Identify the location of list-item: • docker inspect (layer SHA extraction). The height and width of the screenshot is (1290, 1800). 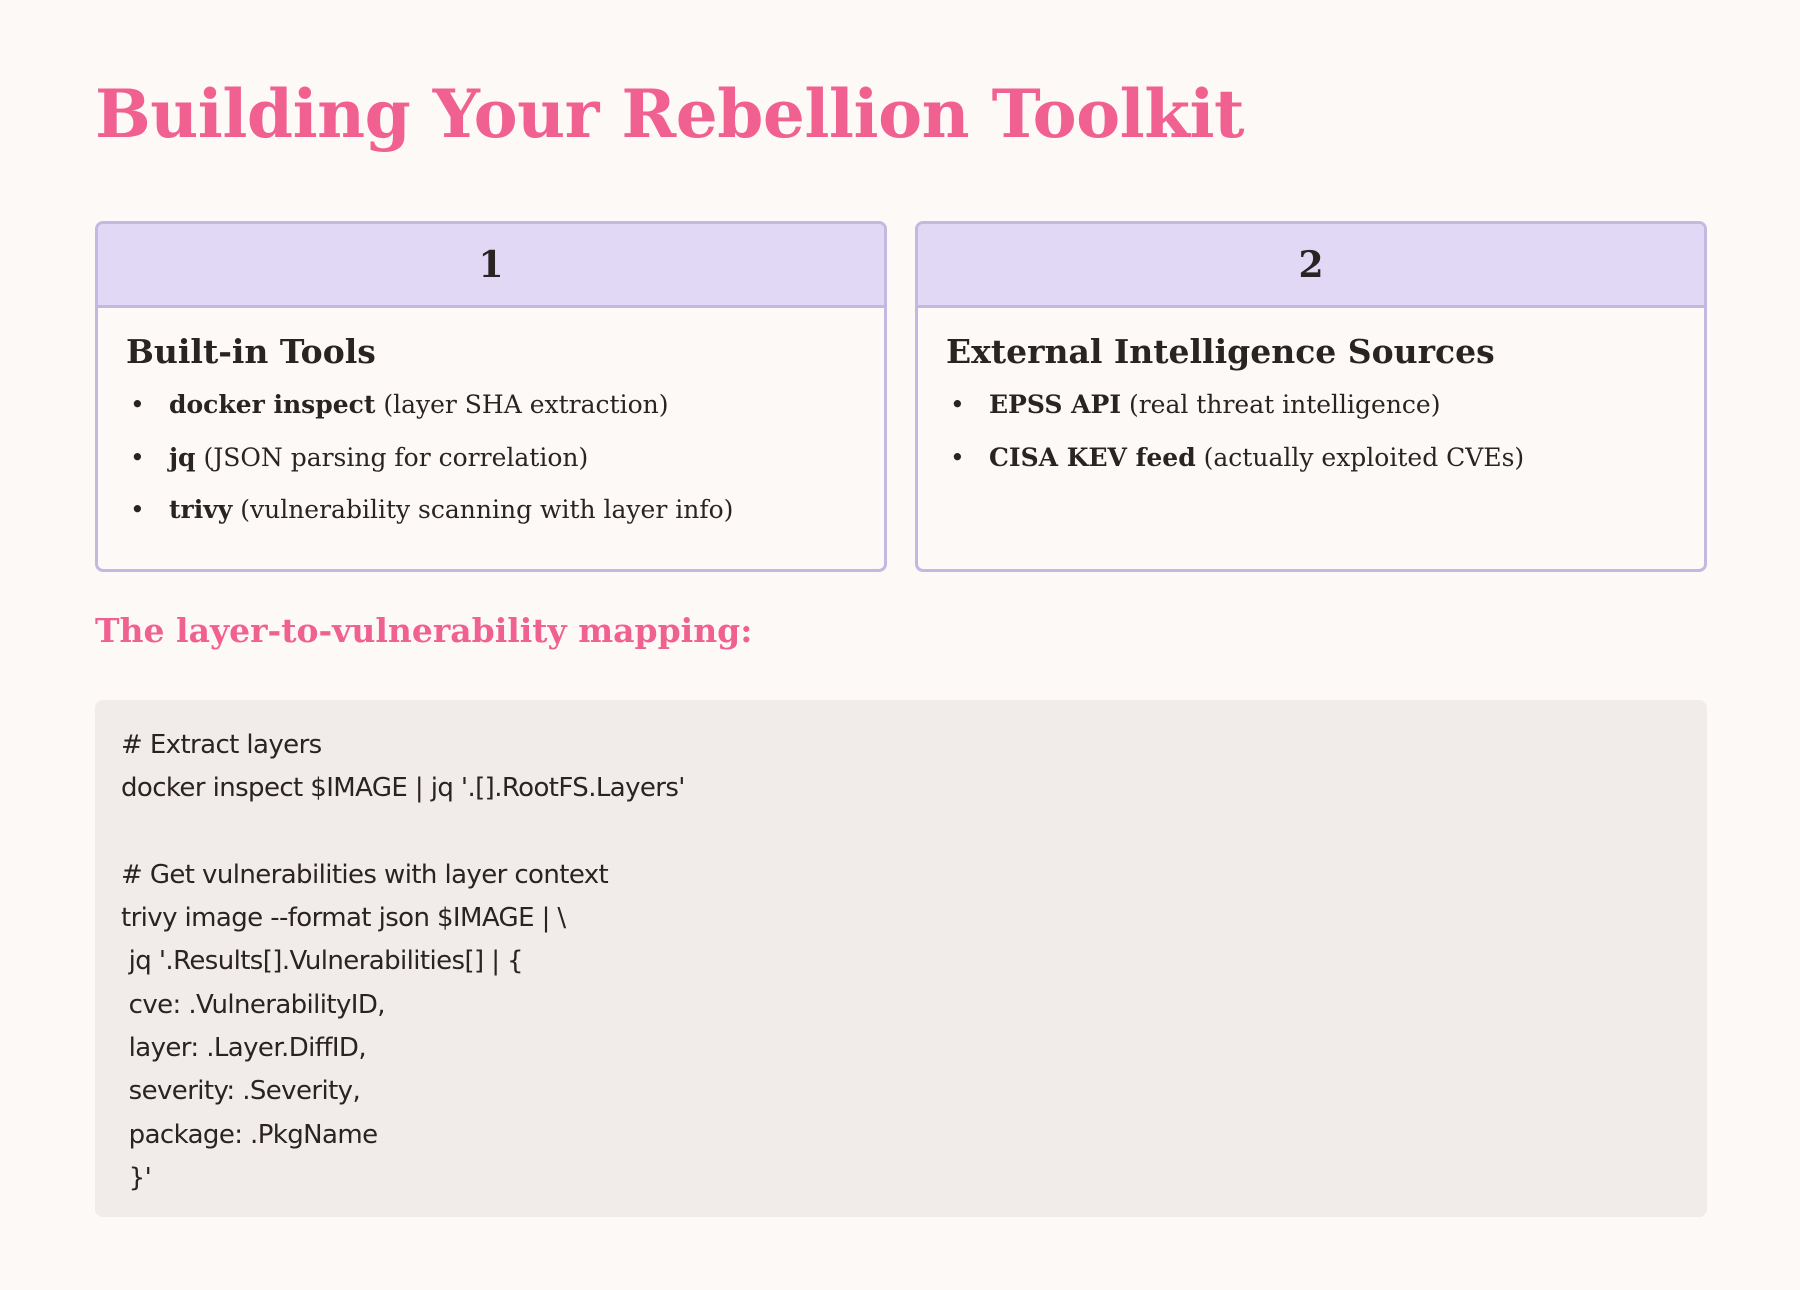
(490, 405).